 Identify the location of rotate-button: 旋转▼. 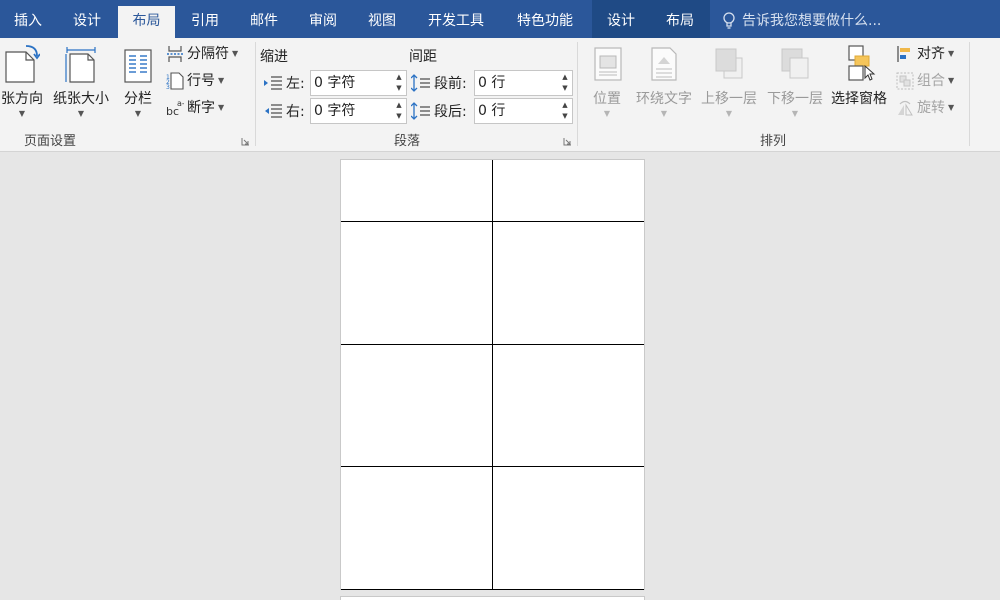
(925, 108).